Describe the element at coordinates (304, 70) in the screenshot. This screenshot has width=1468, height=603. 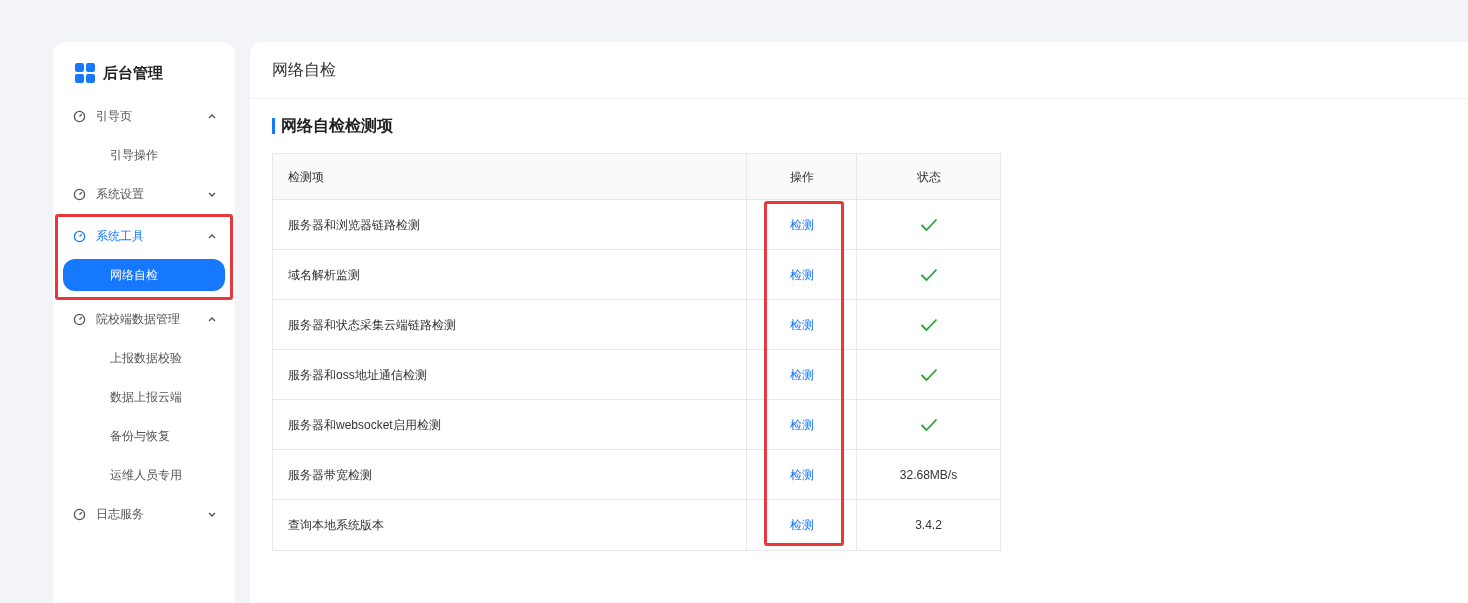
I see `page-title: 网络自检` at that location.